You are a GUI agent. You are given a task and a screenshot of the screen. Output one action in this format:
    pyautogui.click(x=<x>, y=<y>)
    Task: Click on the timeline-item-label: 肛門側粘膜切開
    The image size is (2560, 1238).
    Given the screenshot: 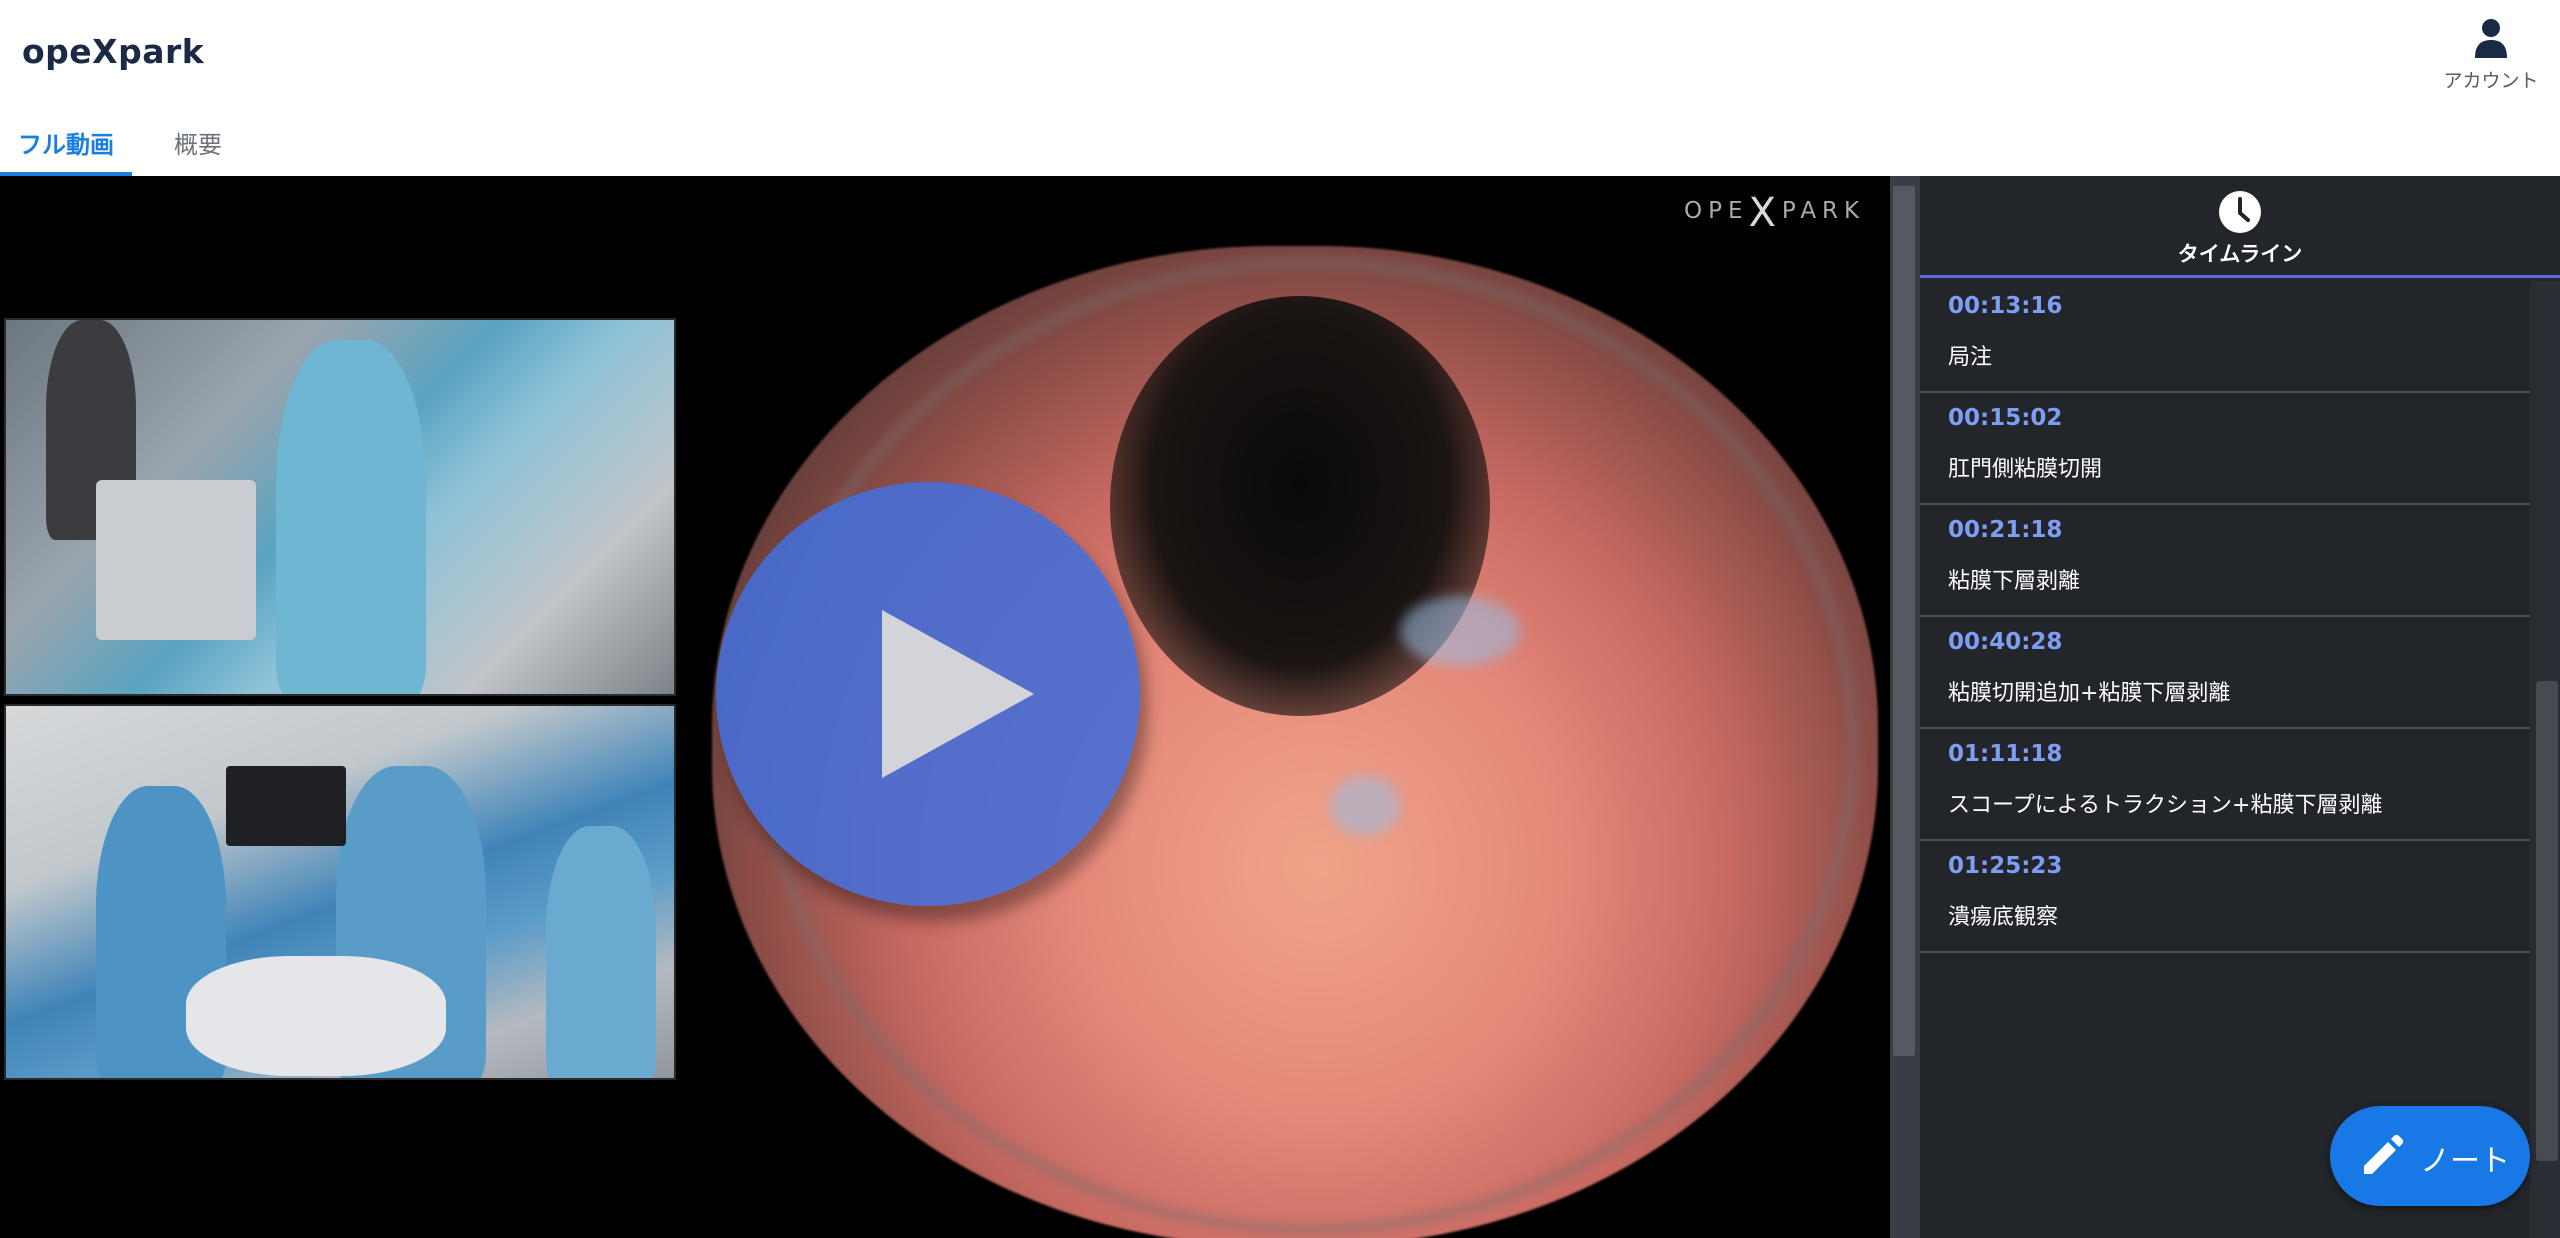 What is the action you would take?
    pyautogui.click(x=2025, y=469)
    